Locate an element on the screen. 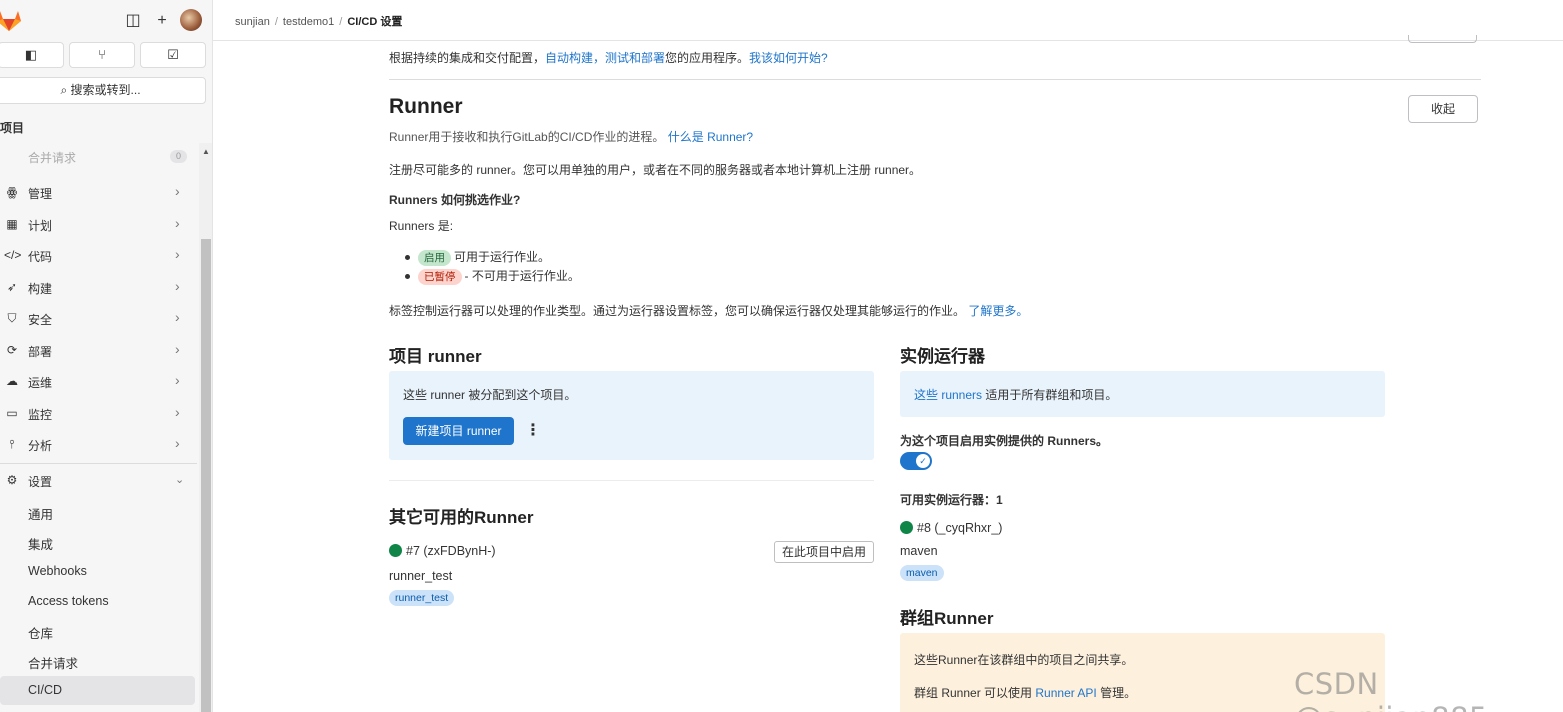 The image size is (1563, 712). sidebar-item-analyze: ⫯ 分析 › is located at coordinates (98, 444).